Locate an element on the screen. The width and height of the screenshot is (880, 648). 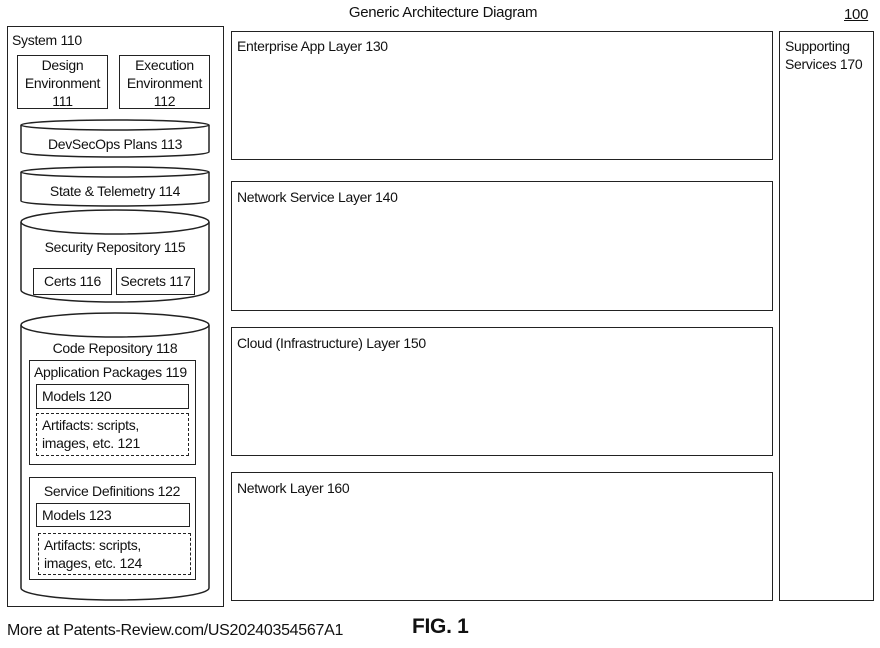
artifacts-124-line2: images, etc. 124 is located at coordinates (93, 563).